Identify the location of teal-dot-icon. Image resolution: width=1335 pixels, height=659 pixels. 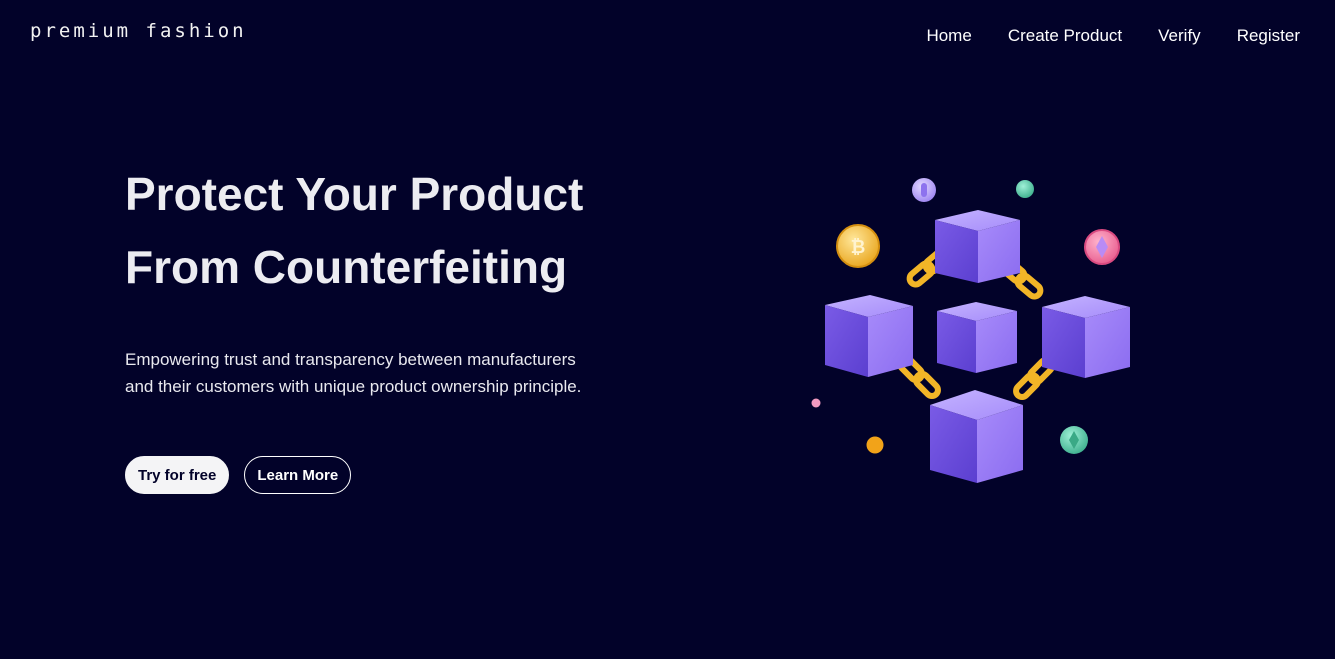
(1025, 189).